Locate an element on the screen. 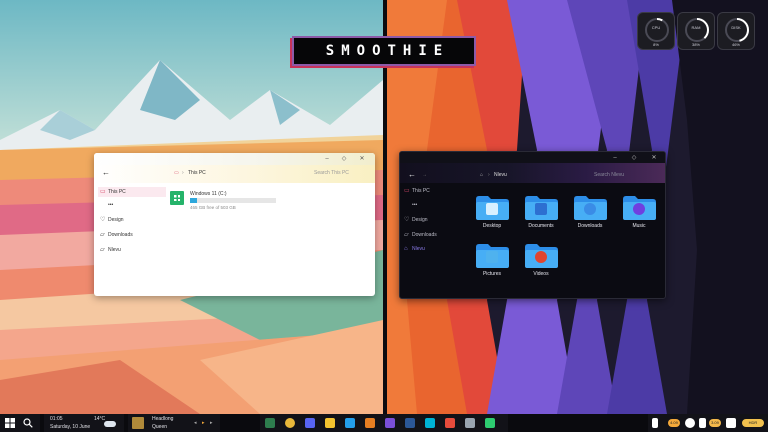 The width and height of the screenshot is (768, 432). sidebar-item-label: Design is located at coordinates (116, 220).